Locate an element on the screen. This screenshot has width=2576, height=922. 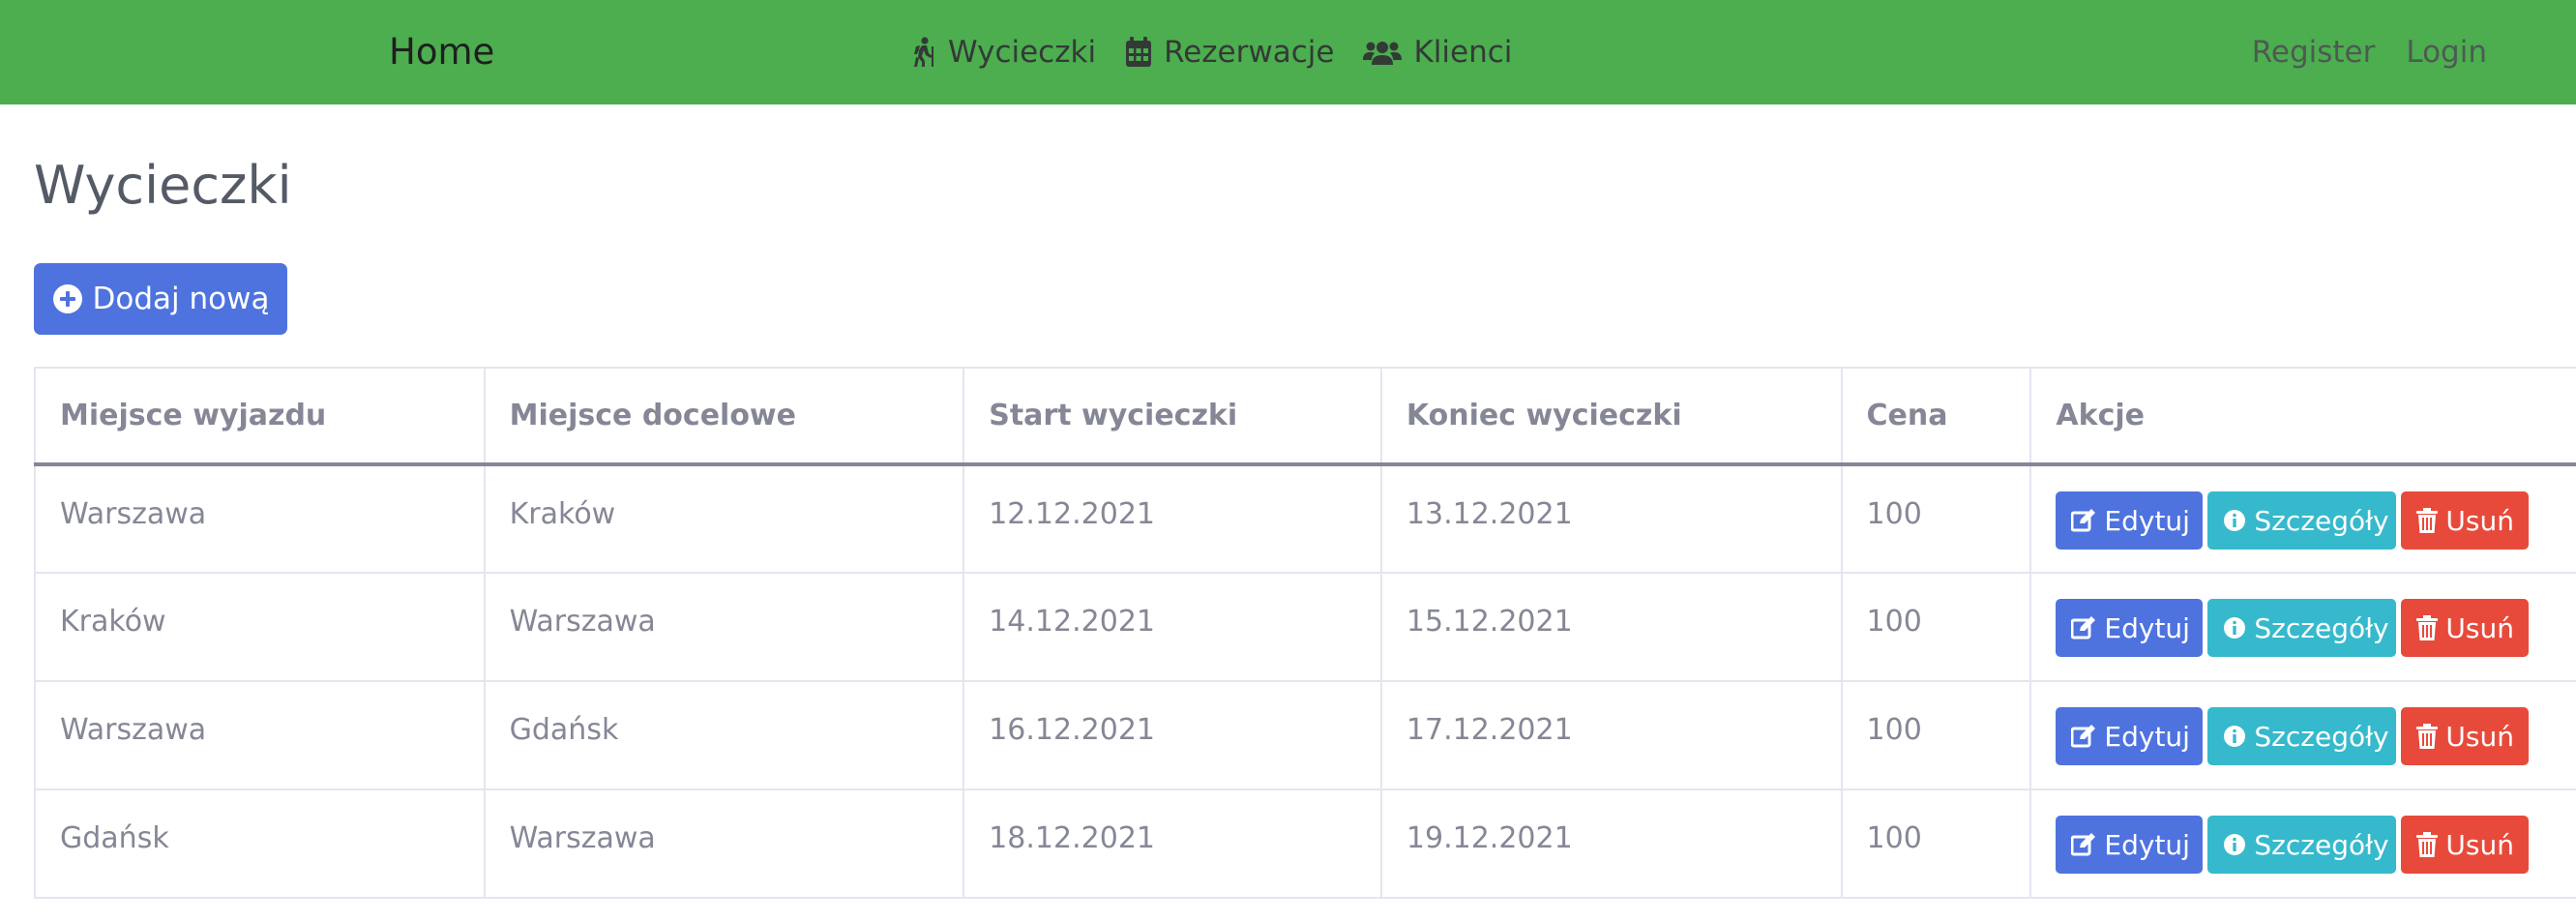
cell-destination: Kraków is located at coordinates (724, 518).